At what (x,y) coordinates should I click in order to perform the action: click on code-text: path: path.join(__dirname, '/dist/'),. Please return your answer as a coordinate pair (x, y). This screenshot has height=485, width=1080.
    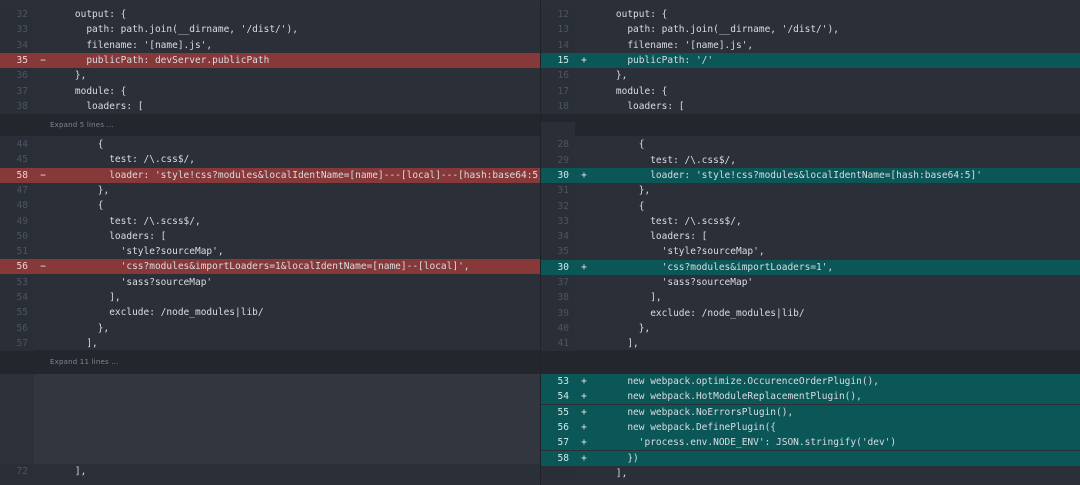
    Looking at the image, I should click on (716, 30).